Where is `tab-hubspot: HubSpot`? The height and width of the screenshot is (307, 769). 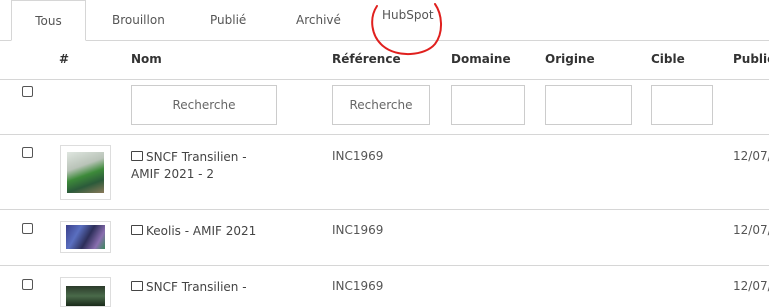
tab-hubspot: HubSpot is located at coordinates (408, 17).